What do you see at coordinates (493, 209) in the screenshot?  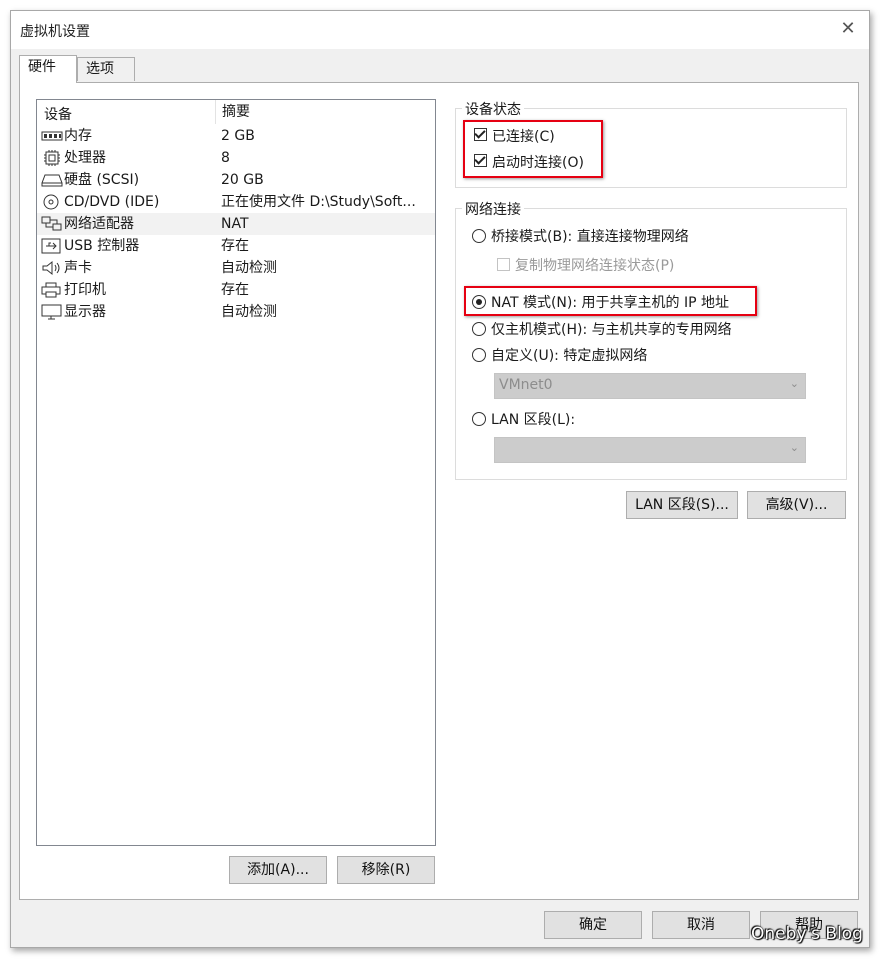 I see `network-connection-title: 网络连接` at bounding box center [493, 209].